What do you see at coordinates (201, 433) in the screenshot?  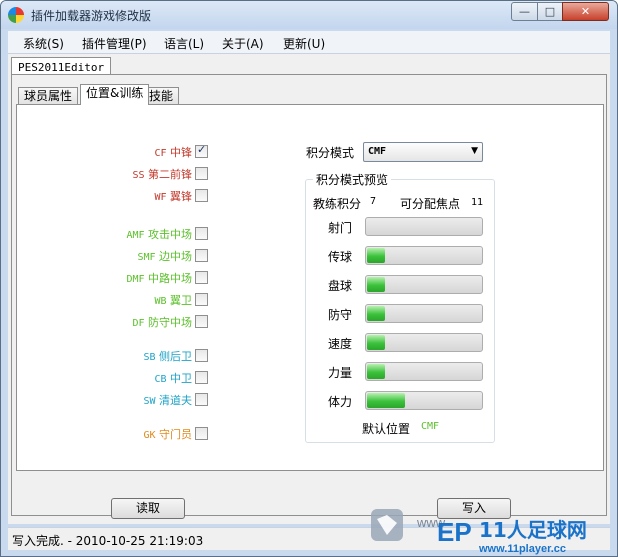 I see `checkbox-gk` at bounding box center [201, 433].